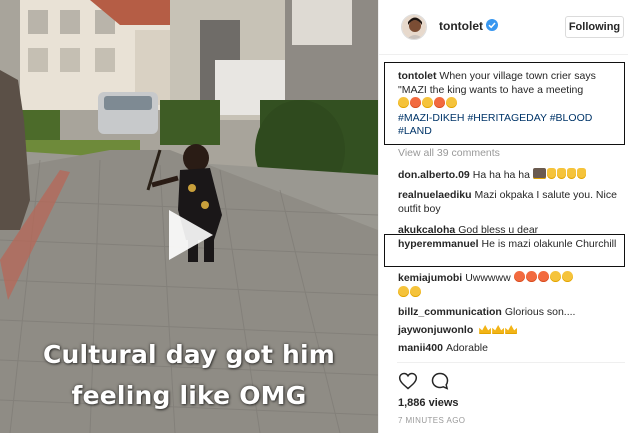 This screenshot has height=433, width=628. What do you see at coordinates (403, 102) in the screenshot?
I see `emoji-laugh-icon` at bounding box center [403, 102].